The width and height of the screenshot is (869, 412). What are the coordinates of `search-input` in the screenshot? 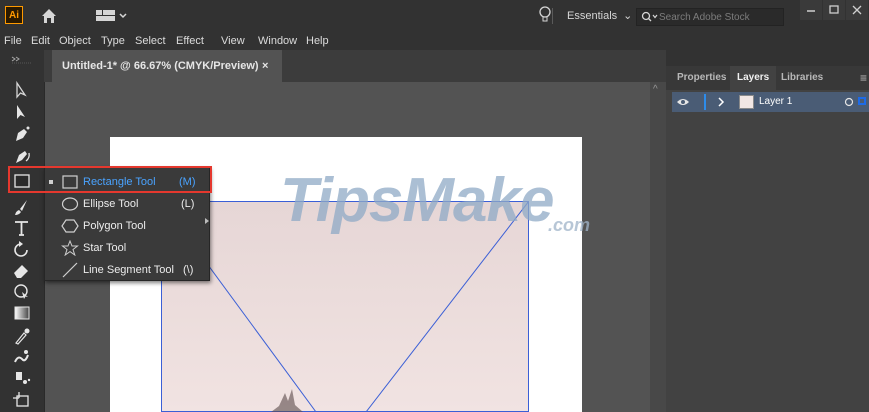 It's located at (720, 17).